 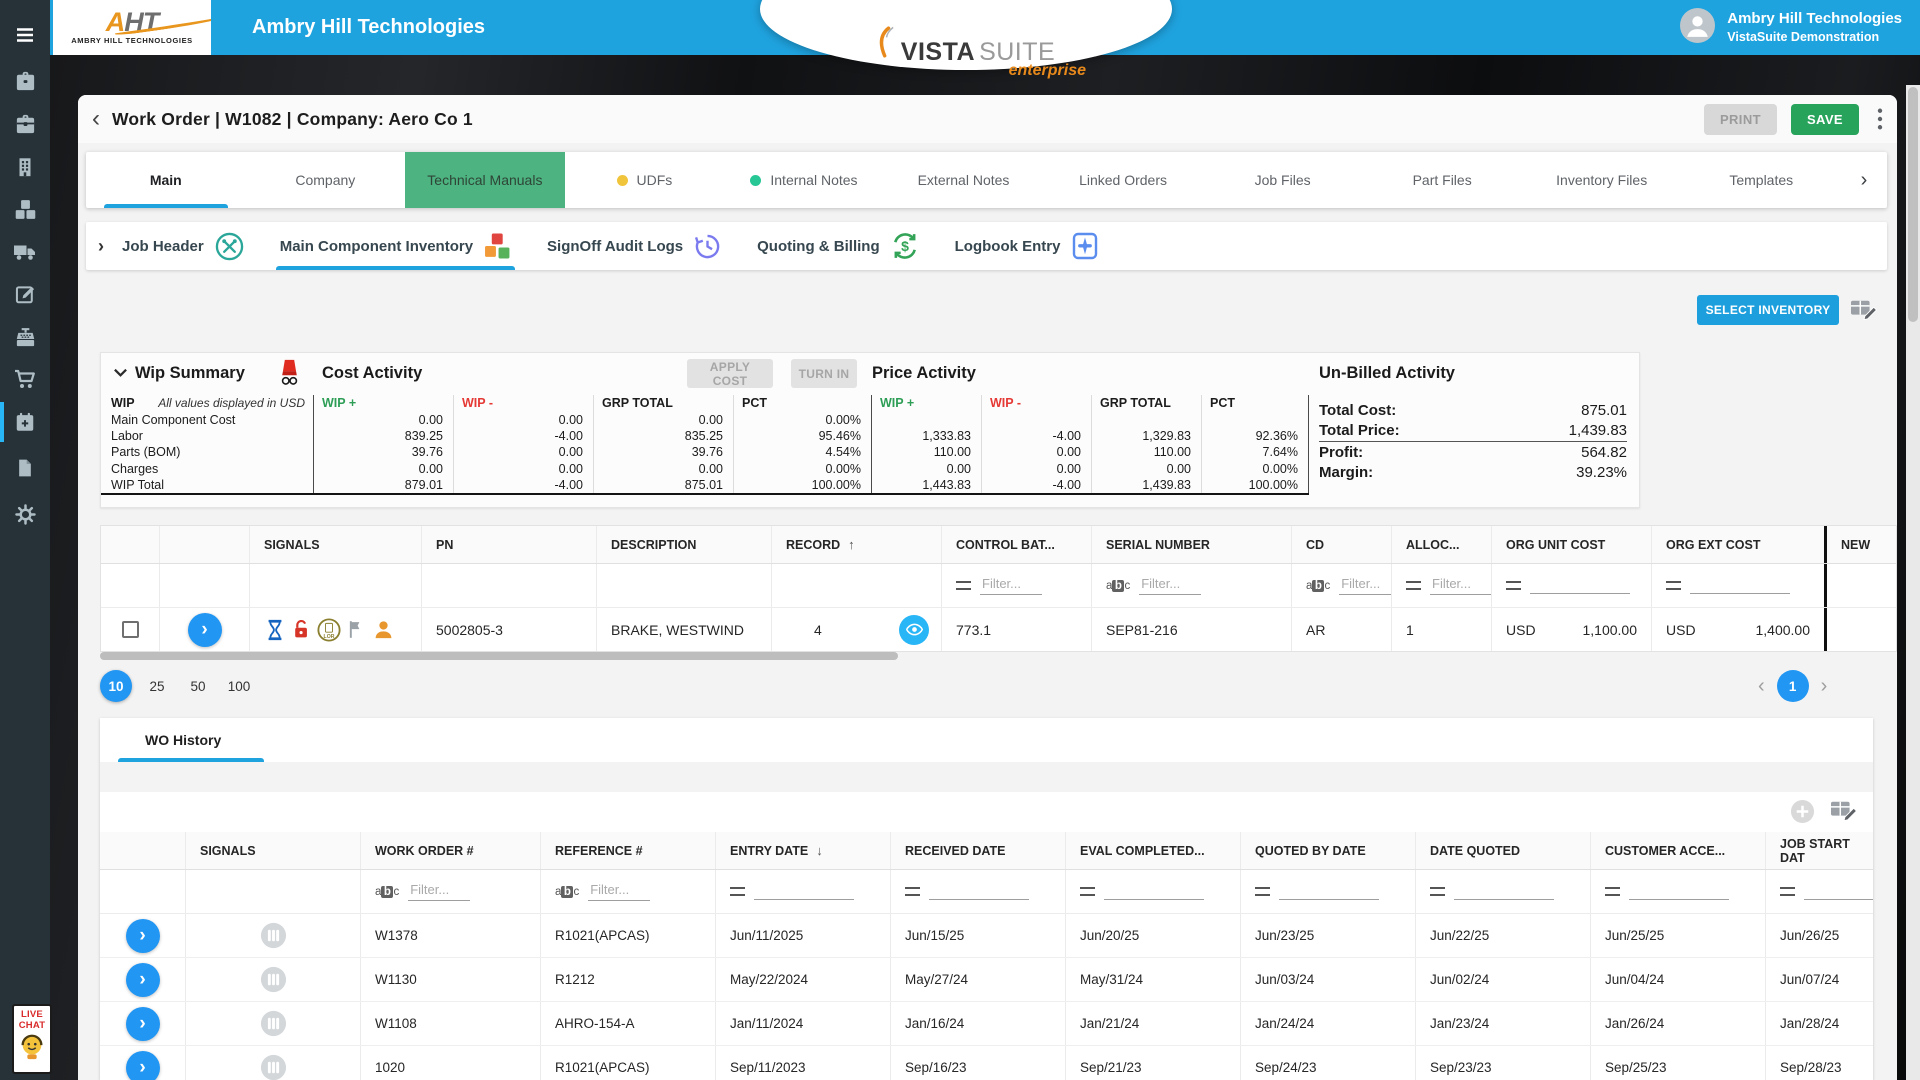 What do you see at coordinates (450, 850) in the screenshot?
I see `wo-col-work-order: WORK ORDER #` at bounding box center [450, 850].